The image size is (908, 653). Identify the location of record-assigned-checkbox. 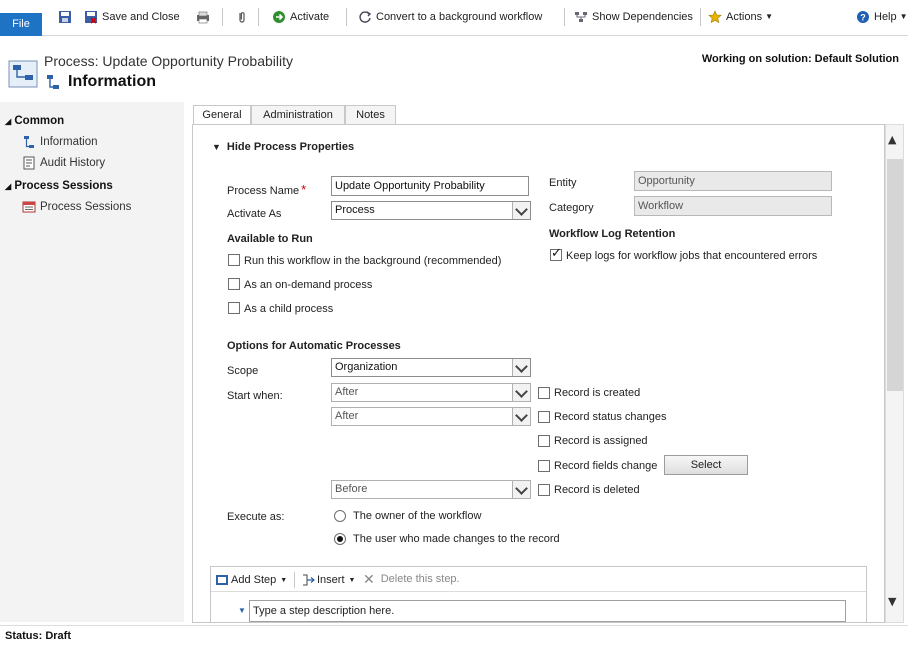
(544, 441).